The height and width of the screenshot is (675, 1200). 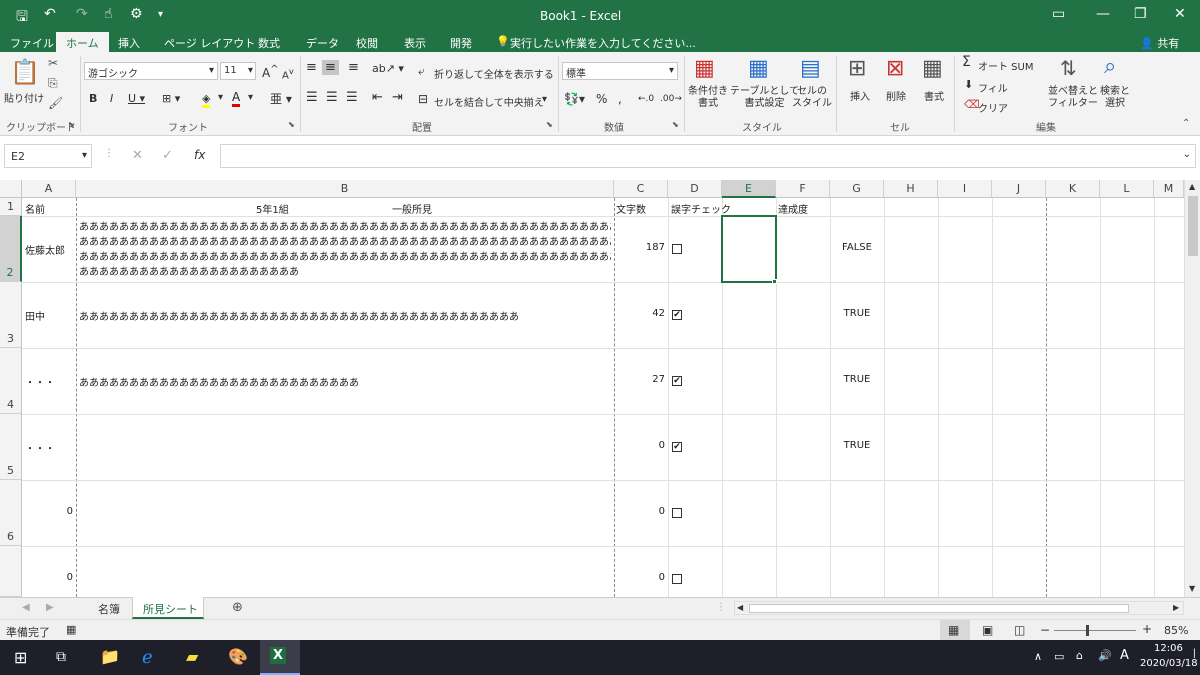 What do you see at coordinates (50, 607) in the screenshot?
I see `next-sheet-icon: ▶` at bounding box center [50, 607].